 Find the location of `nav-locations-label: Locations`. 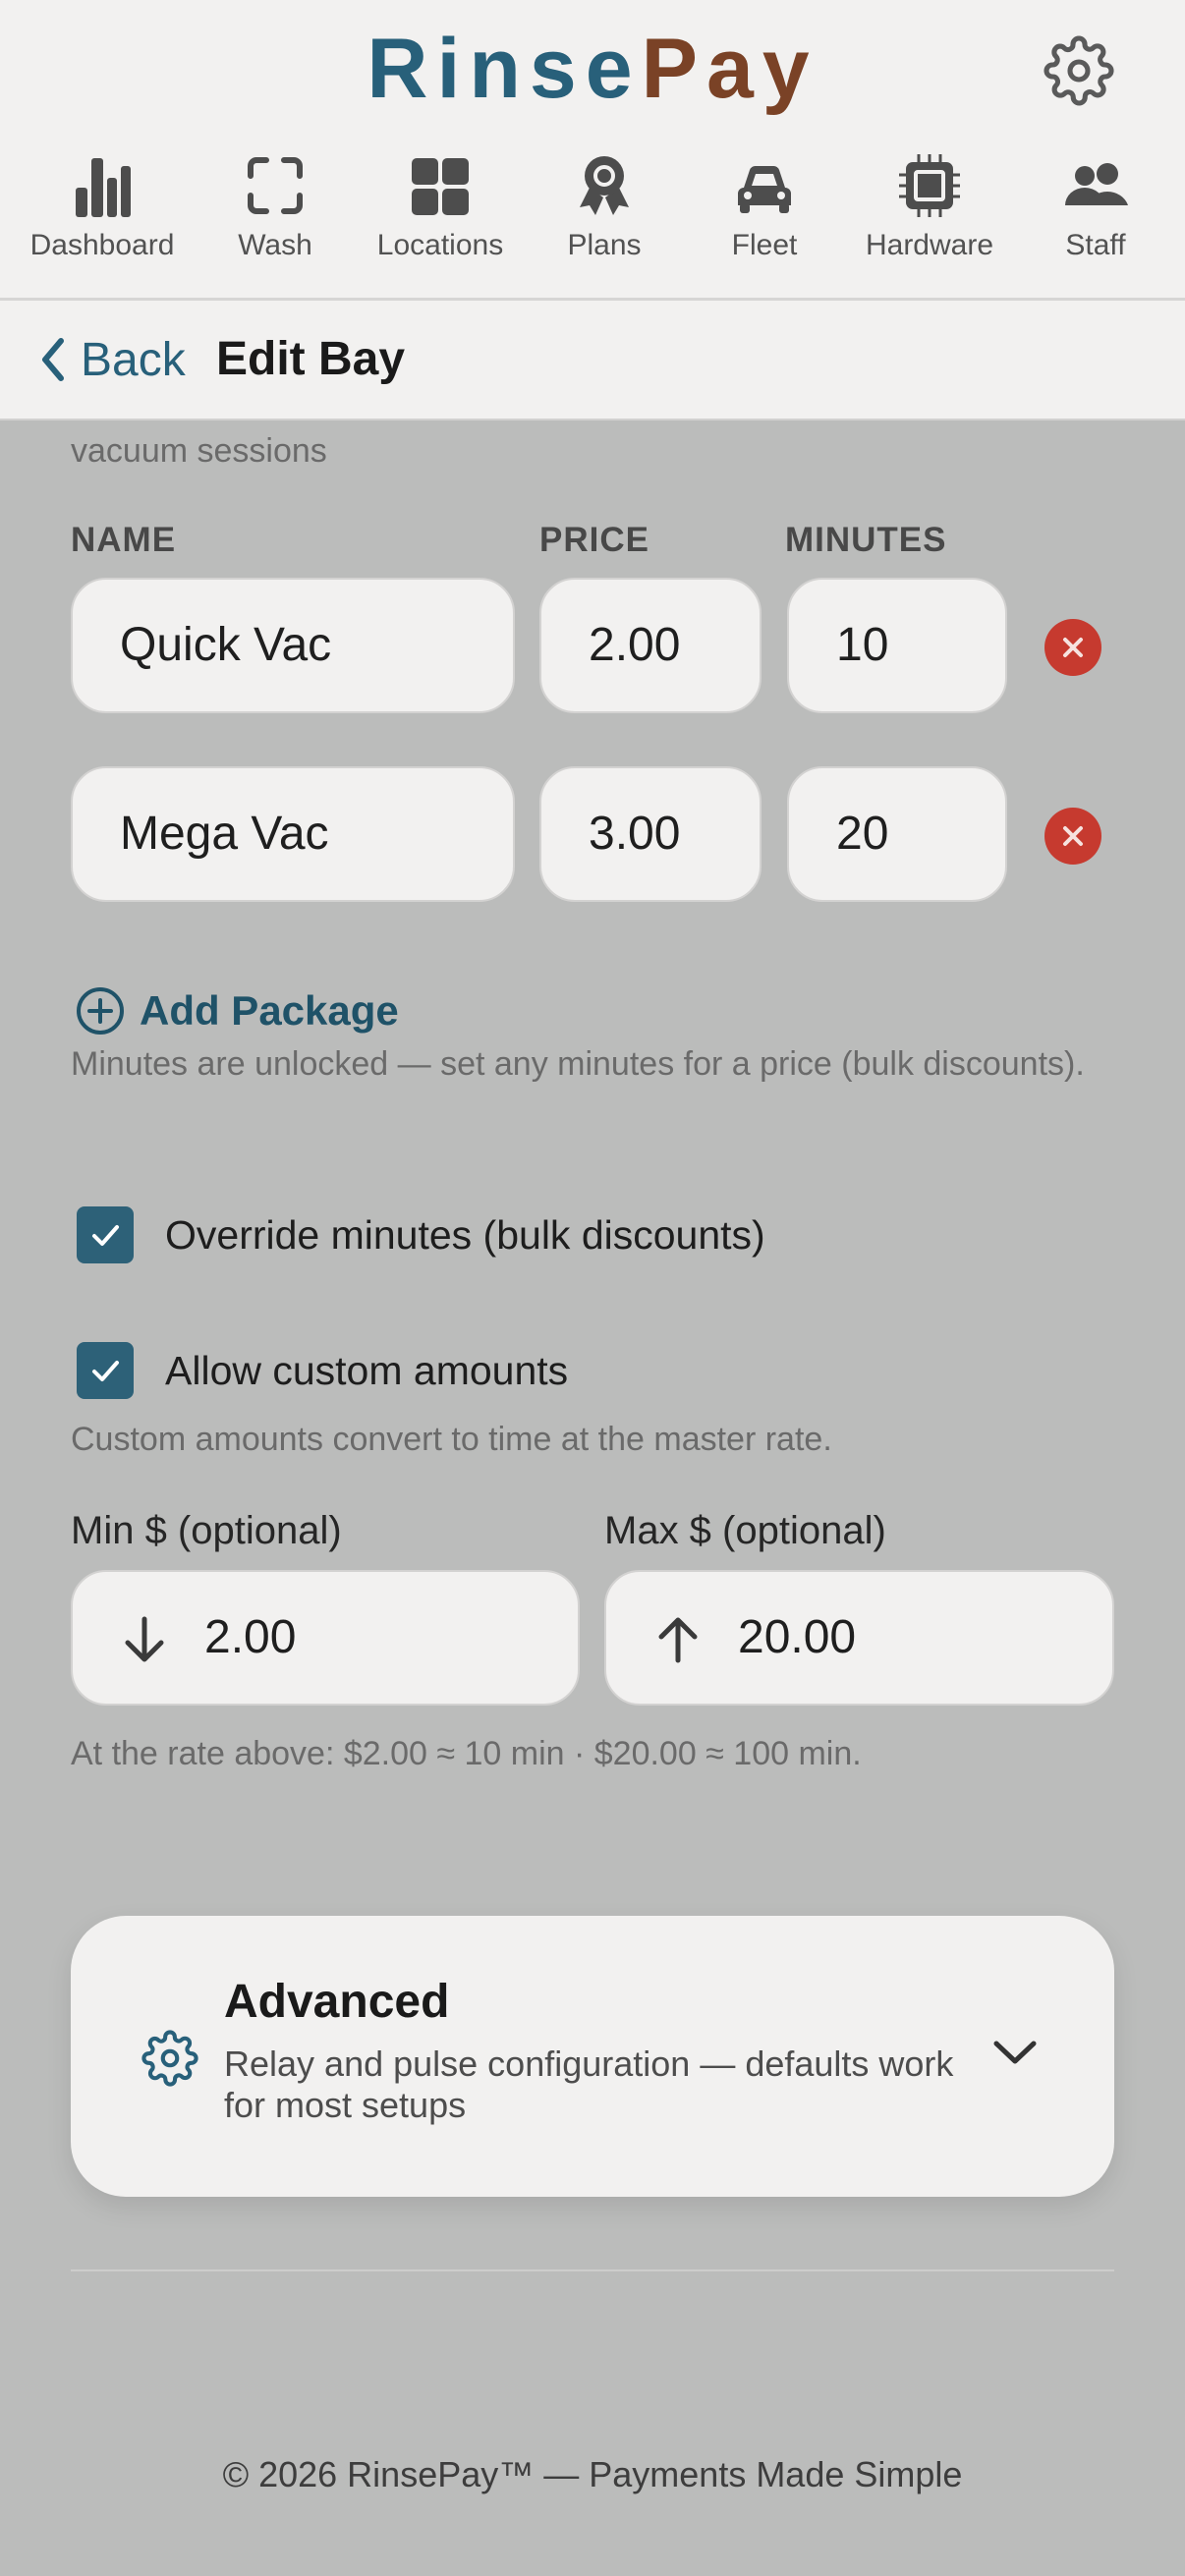

nav-locations-label: Locations is located at coordinates (440, 245).